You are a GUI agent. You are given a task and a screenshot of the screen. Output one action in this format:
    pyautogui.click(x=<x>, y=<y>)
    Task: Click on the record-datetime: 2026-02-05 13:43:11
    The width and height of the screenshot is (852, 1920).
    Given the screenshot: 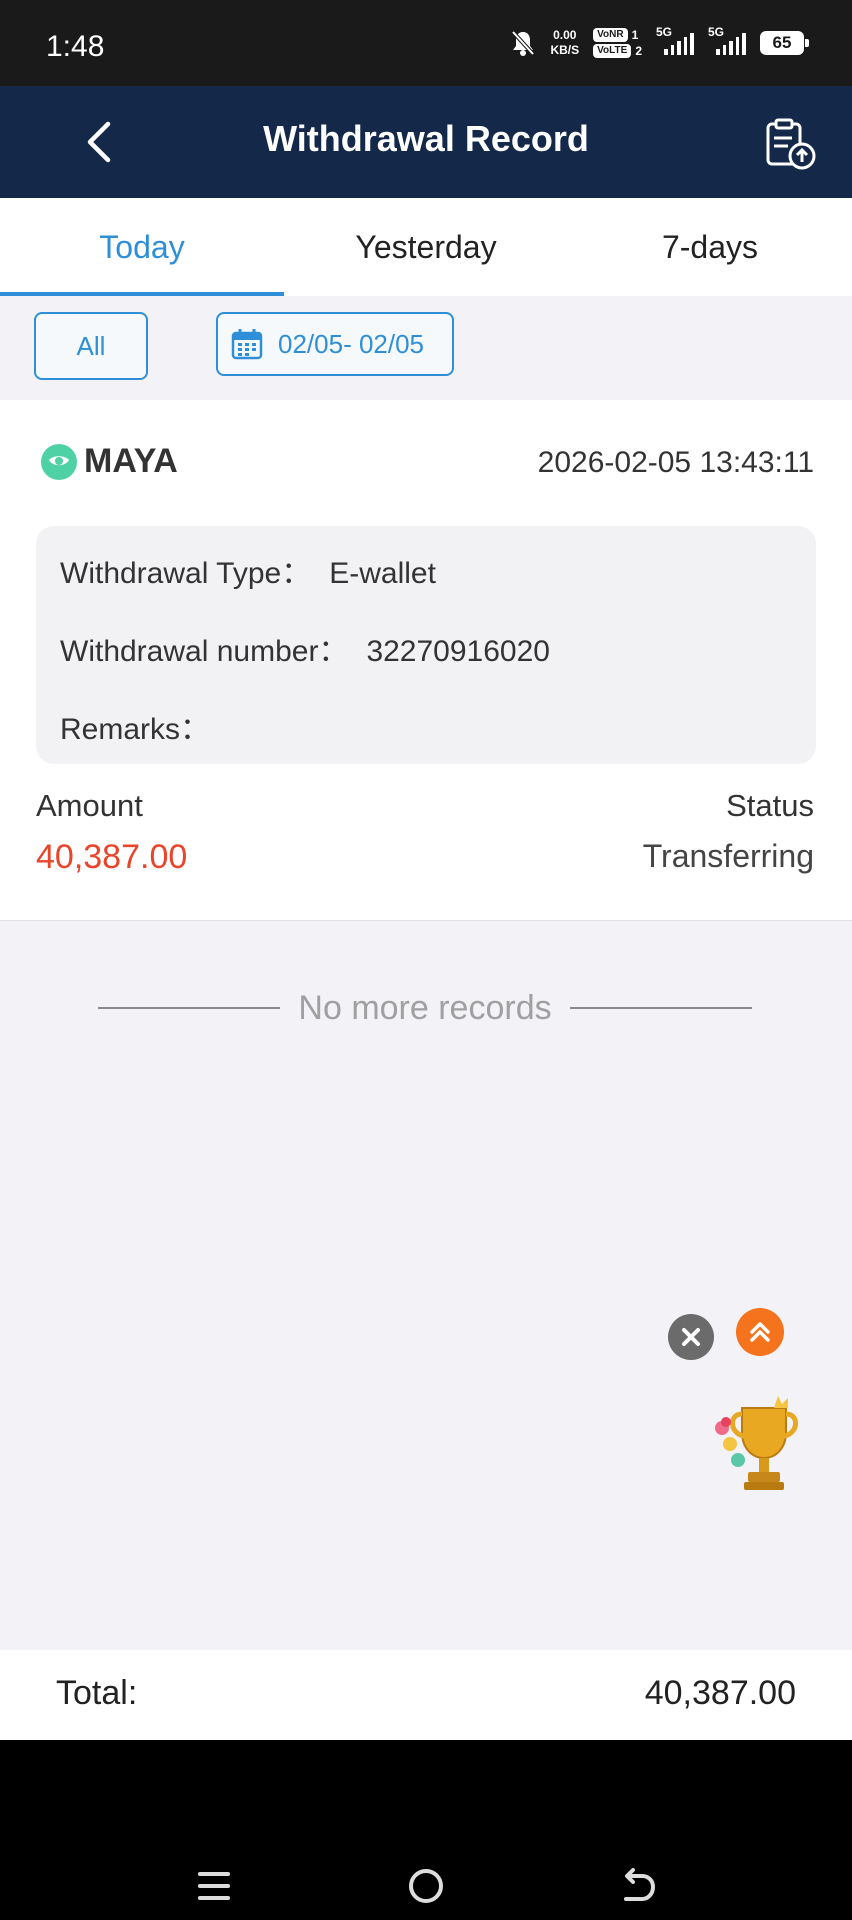 What is the action you would take?
    pyautogui.click(x=675, y=462)
    